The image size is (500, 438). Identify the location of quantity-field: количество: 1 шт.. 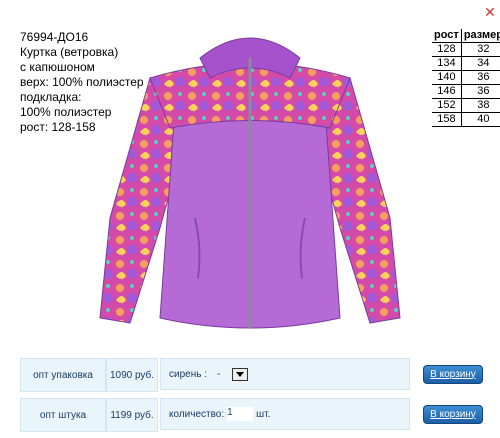
(285, 414).